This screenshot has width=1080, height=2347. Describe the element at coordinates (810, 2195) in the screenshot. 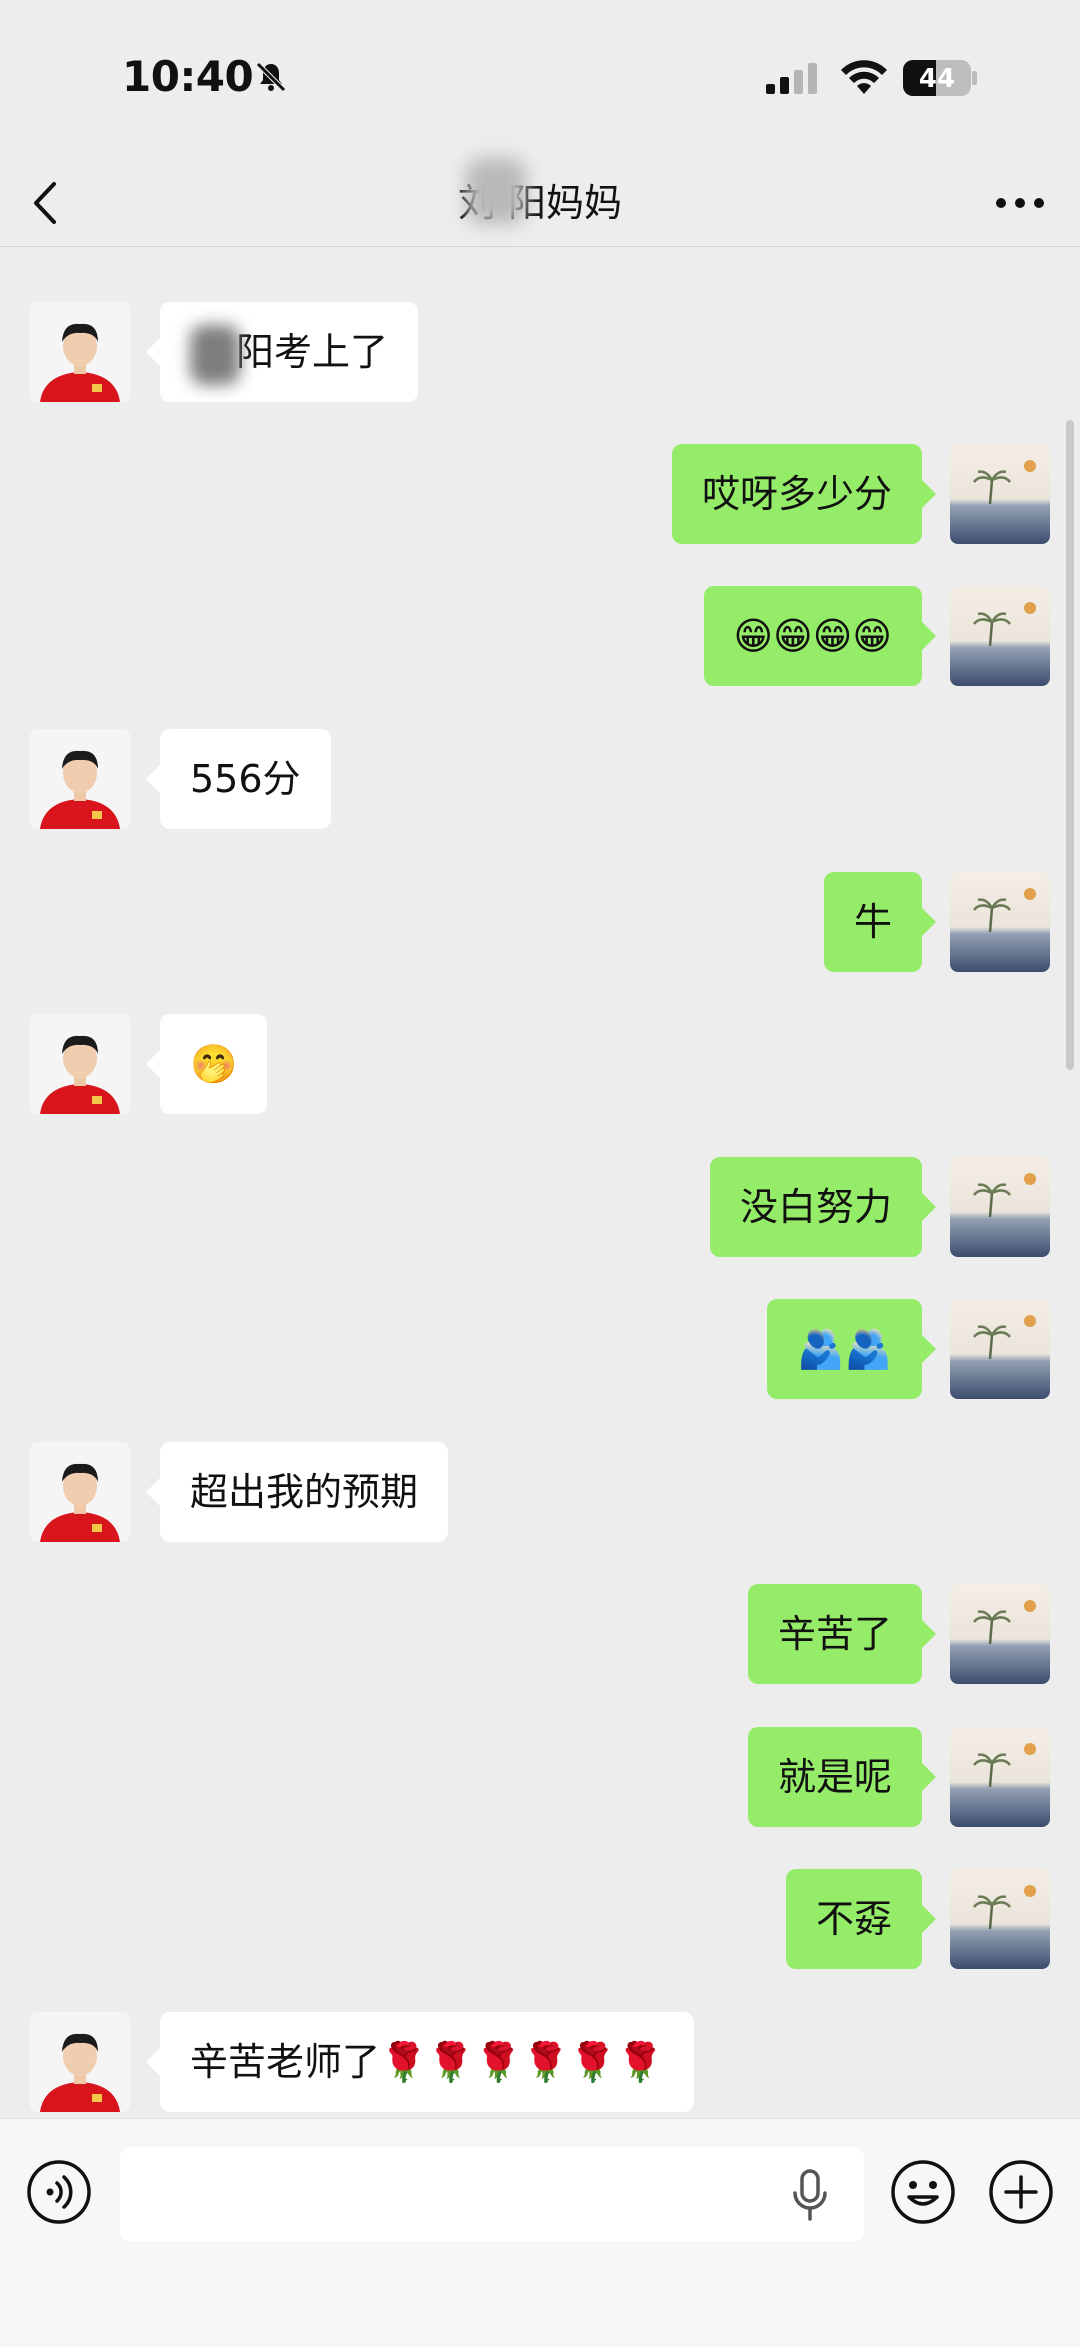

I see `mic-icon` at that location.